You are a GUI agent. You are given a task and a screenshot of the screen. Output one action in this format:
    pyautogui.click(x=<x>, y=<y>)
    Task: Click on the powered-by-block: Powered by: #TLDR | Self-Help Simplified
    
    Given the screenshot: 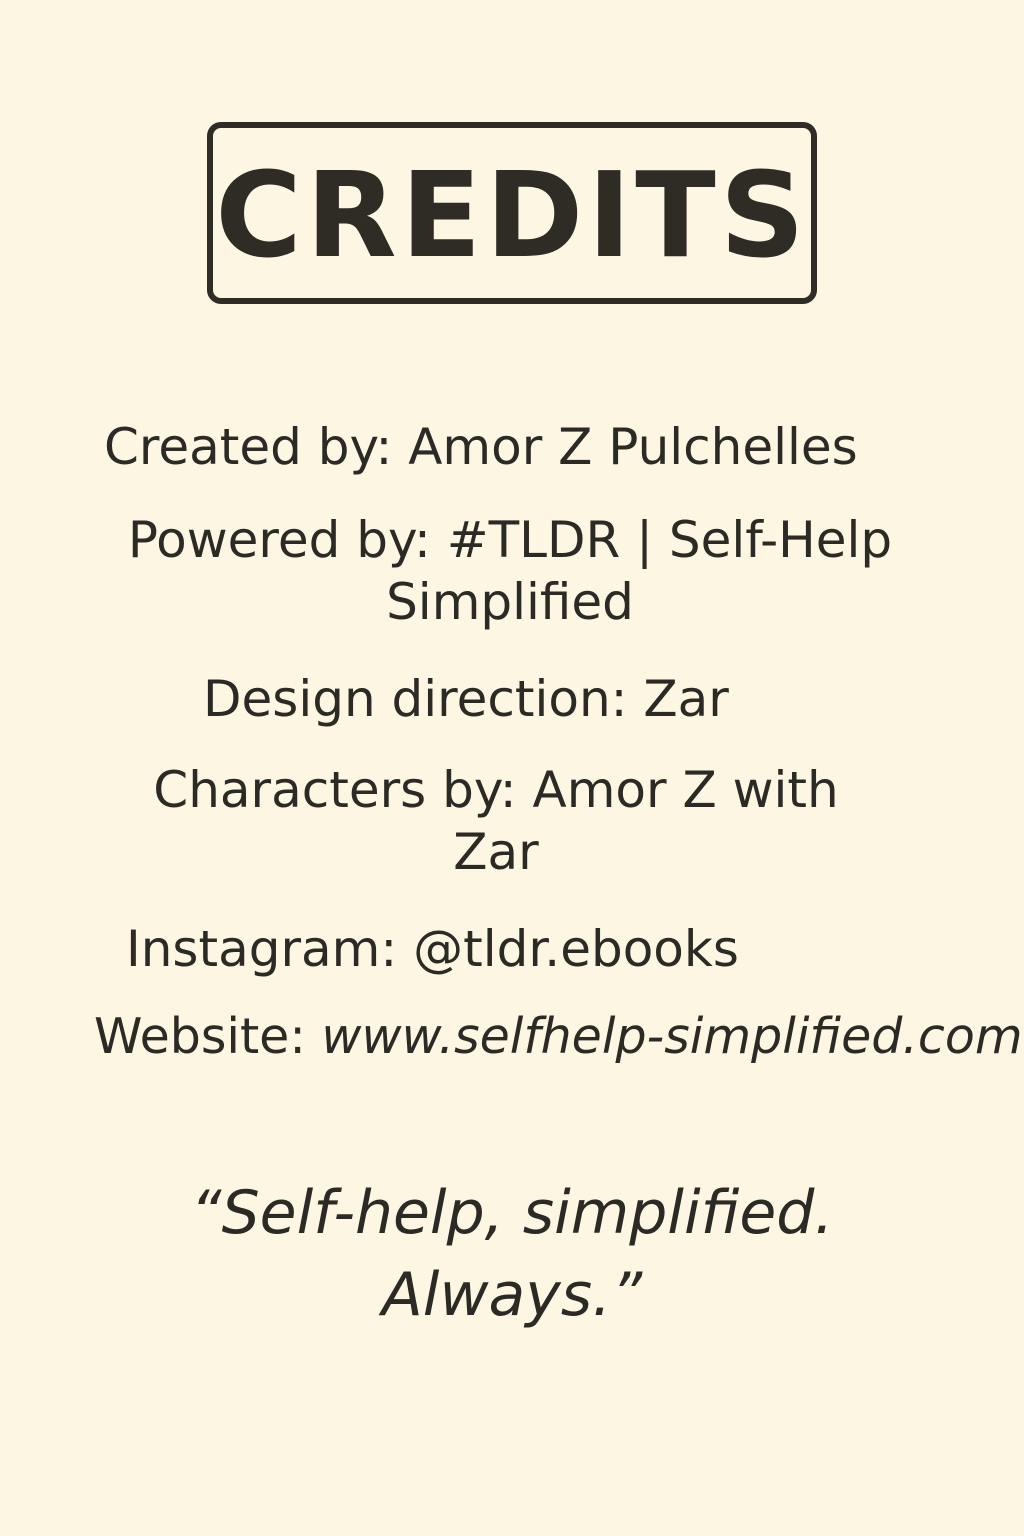 What is the action you would take?
    pyautogui.click(x=510, y=571)
    